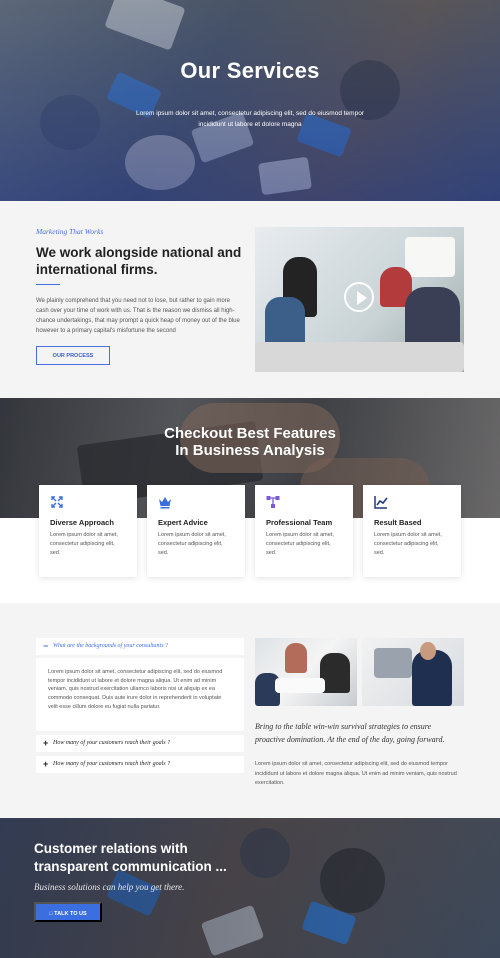  I want to click on feature-title: Diverse Approach, so click(82, 522).